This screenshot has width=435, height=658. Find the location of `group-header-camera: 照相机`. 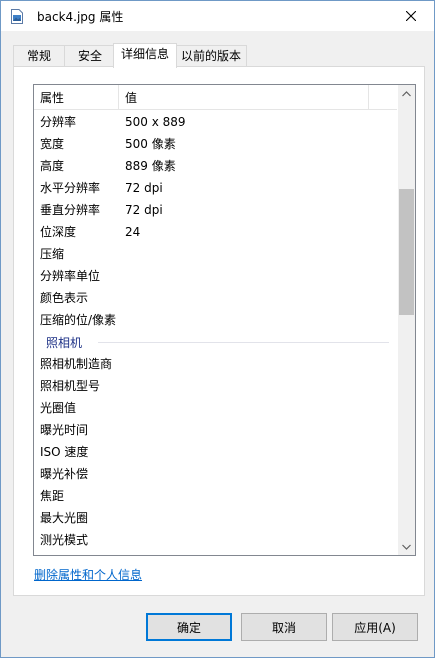

group-header-camera: 照相机 is located at coordinates (215, 342).